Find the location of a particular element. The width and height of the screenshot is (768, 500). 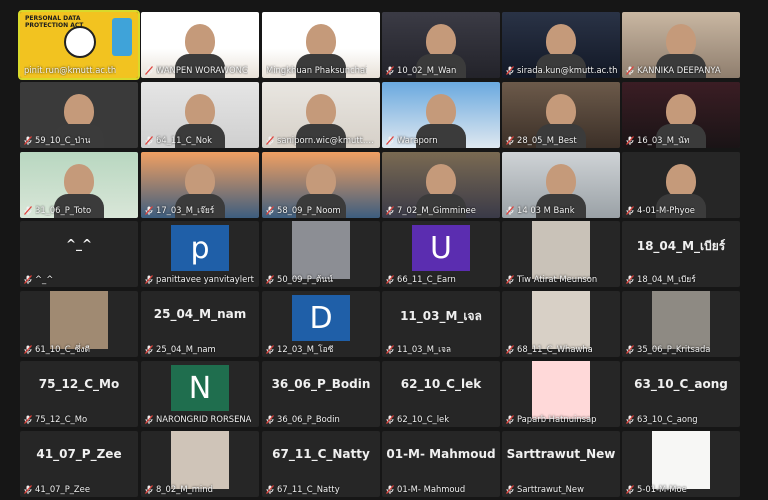

participant-name-label: 7_02_M_Gimminee is located at coordinates (442, 210).